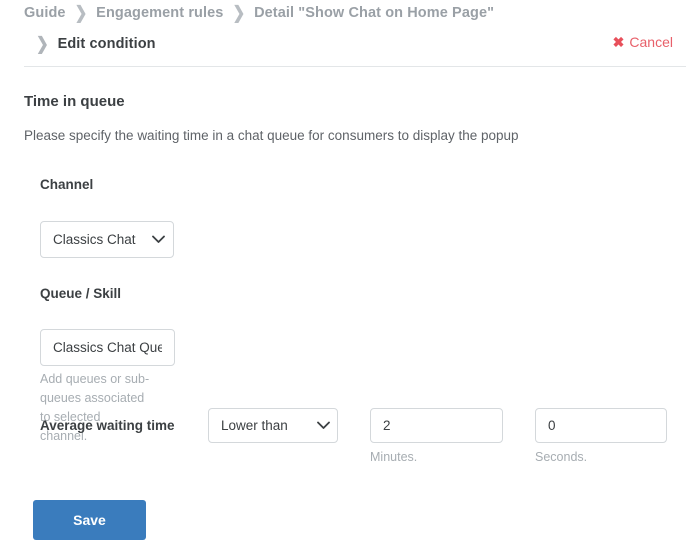  I want to click on page-title: Edit condition, so click(106, 44).